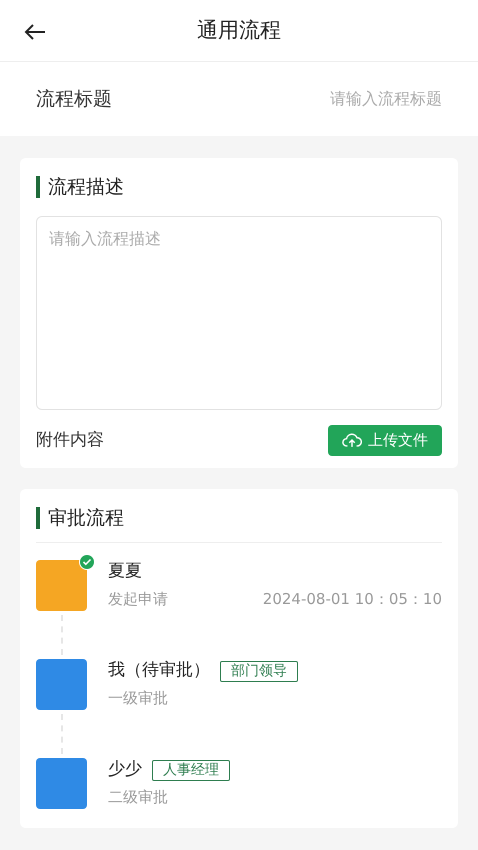 Image resolution: width=478 pixels, height=850 pixels. What do you see at coordinates (86, 518) in the screenshot?
I see `section-heading: 审批流程` at bounding box center [86, 518].